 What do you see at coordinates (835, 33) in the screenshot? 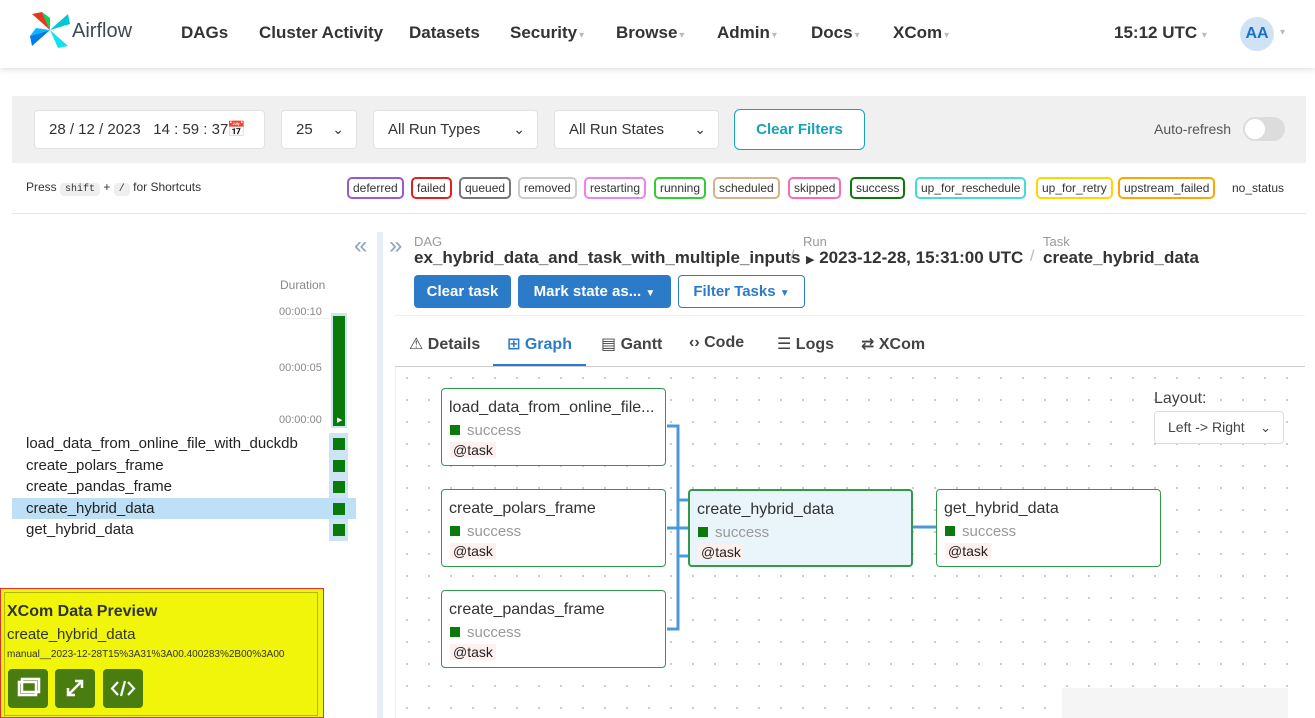
I see `nav-docs: Docs ▾` at bounding box center [835, 33].